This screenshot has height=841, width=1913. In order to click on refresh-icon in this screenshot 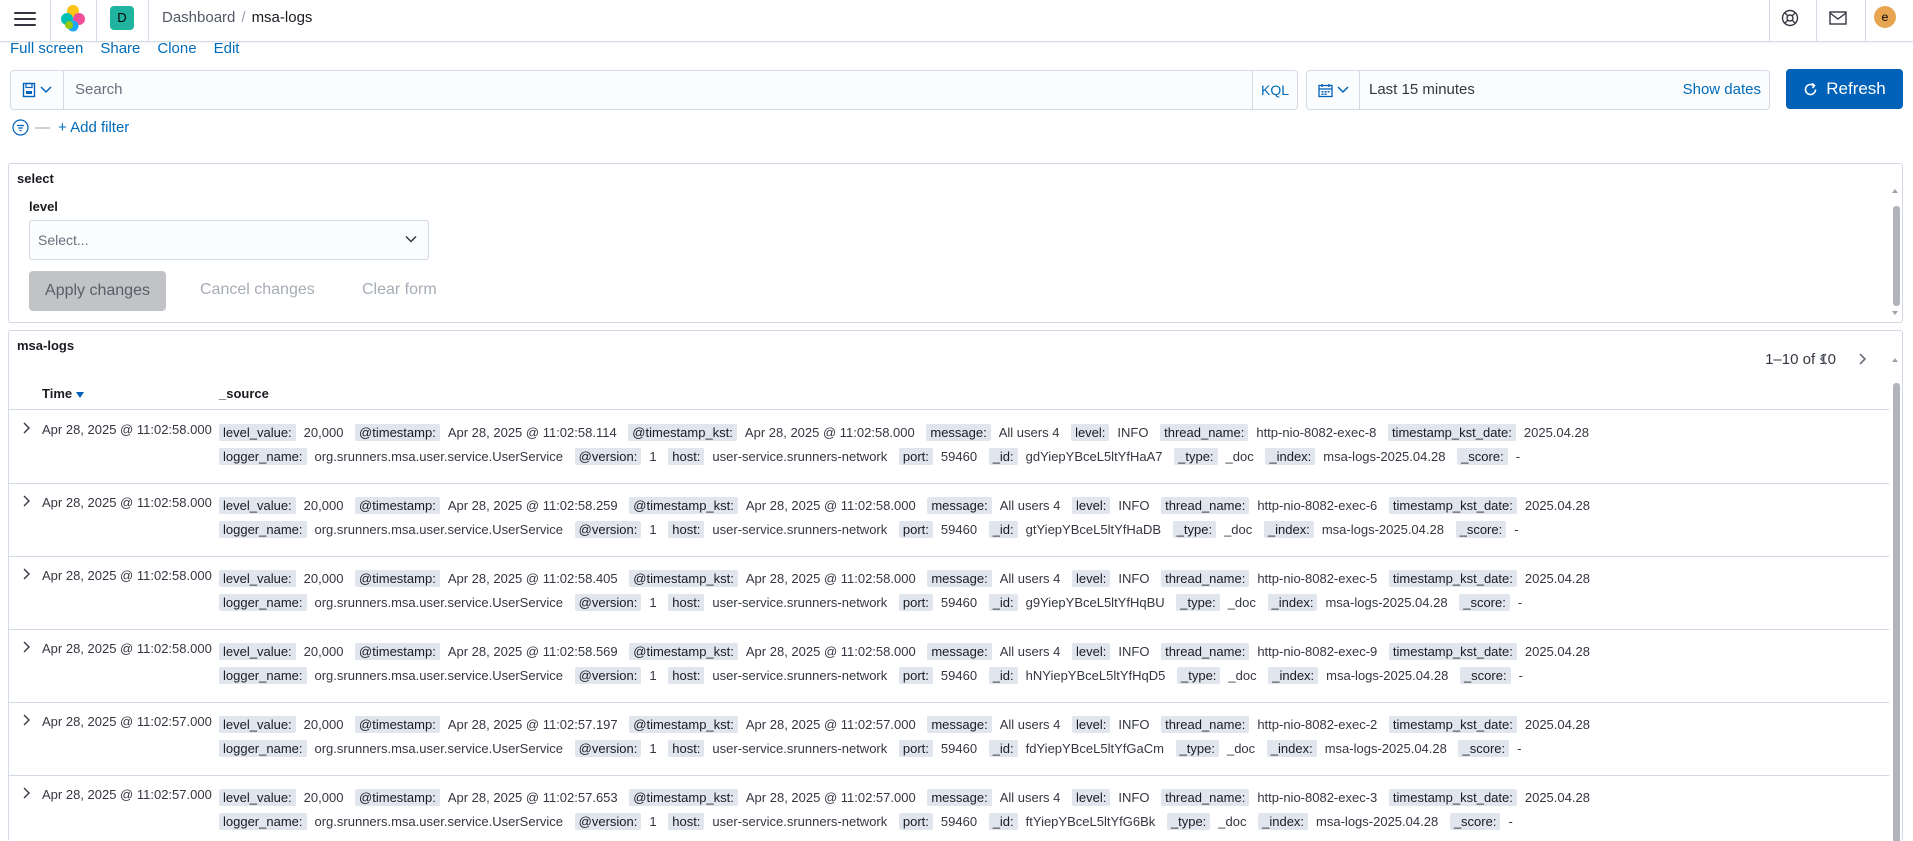, I will do `click(1810, 88)`.